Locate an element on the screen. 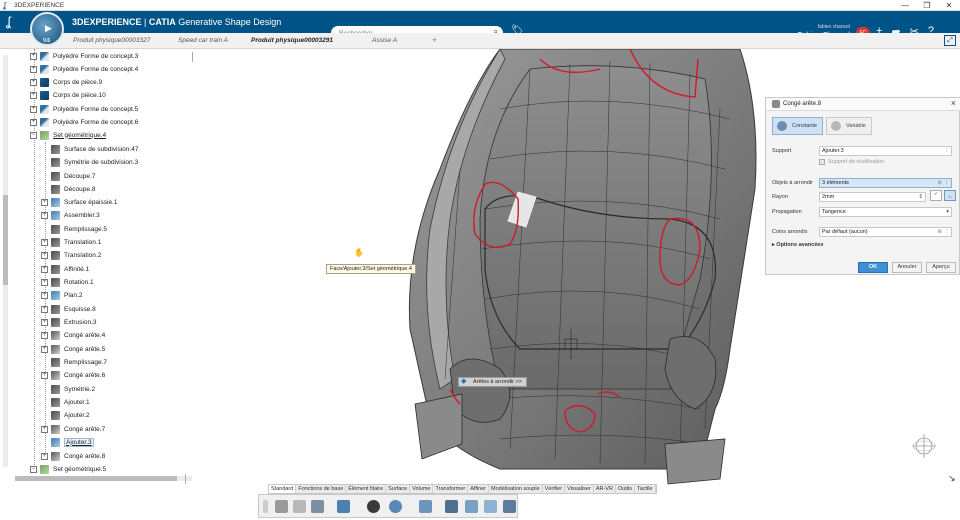 The height and width of the screenshot is (520, 960). tree-item: + Corps de pièce.10 is located at coordinates (68, 95).